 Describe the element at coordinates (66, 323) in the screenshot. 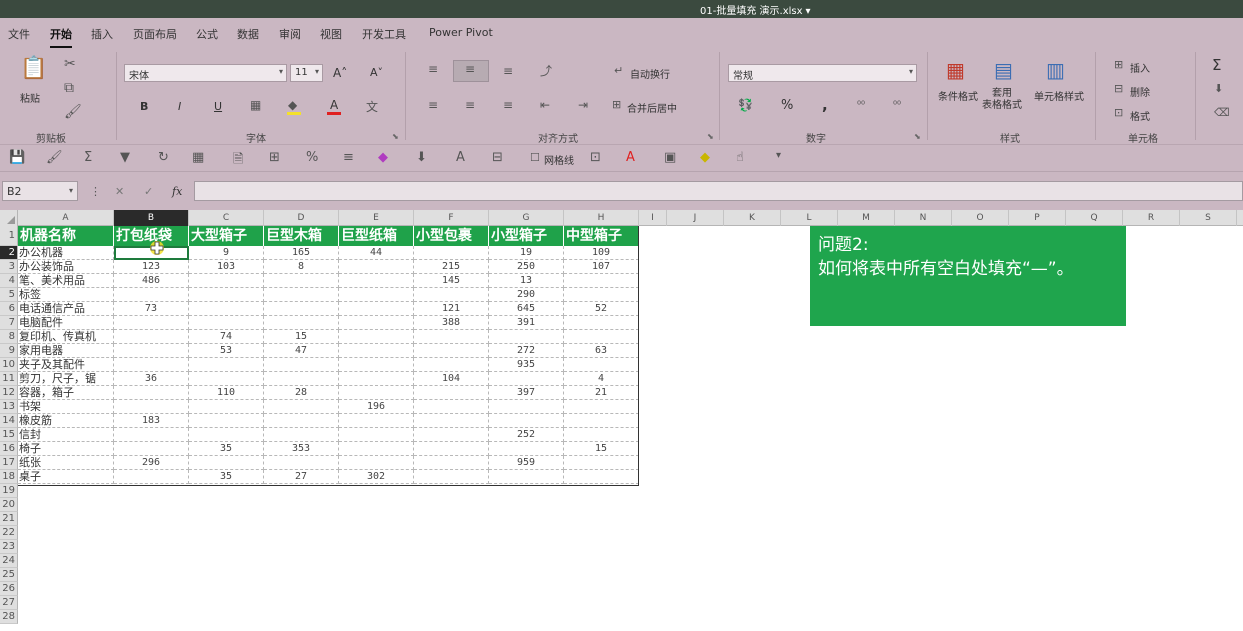

I see `cell-A7: 电脑配件` at that location.